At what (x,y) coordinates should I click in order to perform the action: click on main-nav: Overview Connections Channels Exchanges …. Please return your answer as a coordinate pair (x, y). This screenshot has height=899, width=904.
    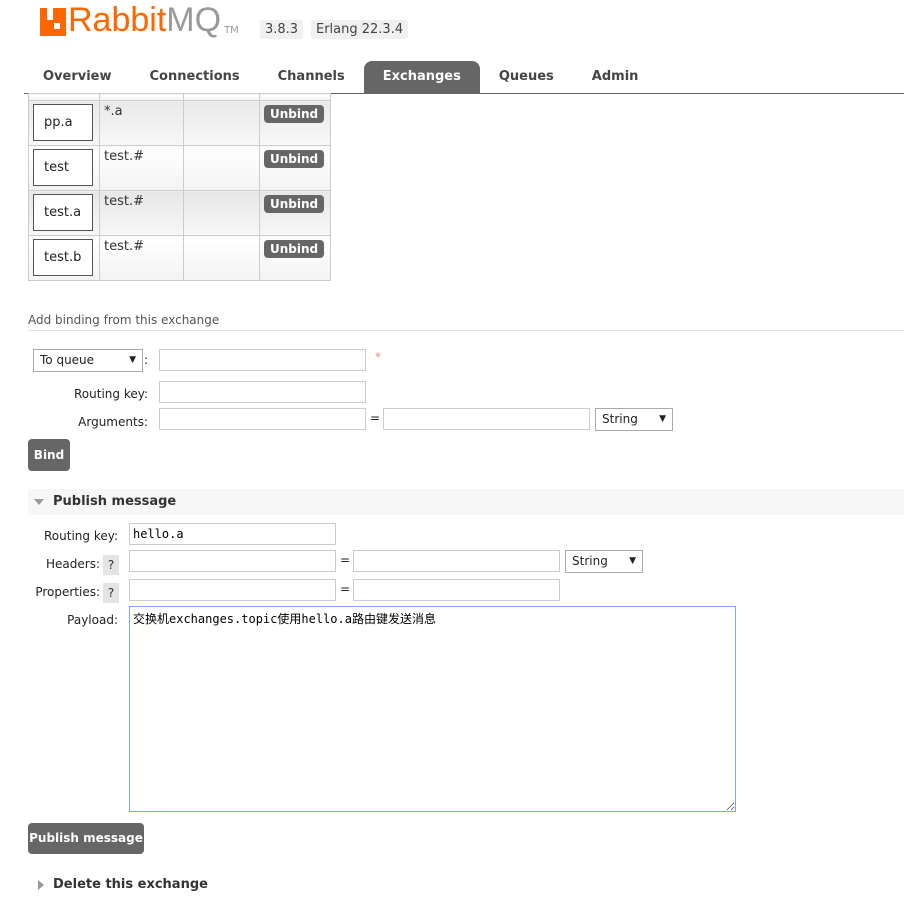
    Looking at the image, I should click on (340, 77).